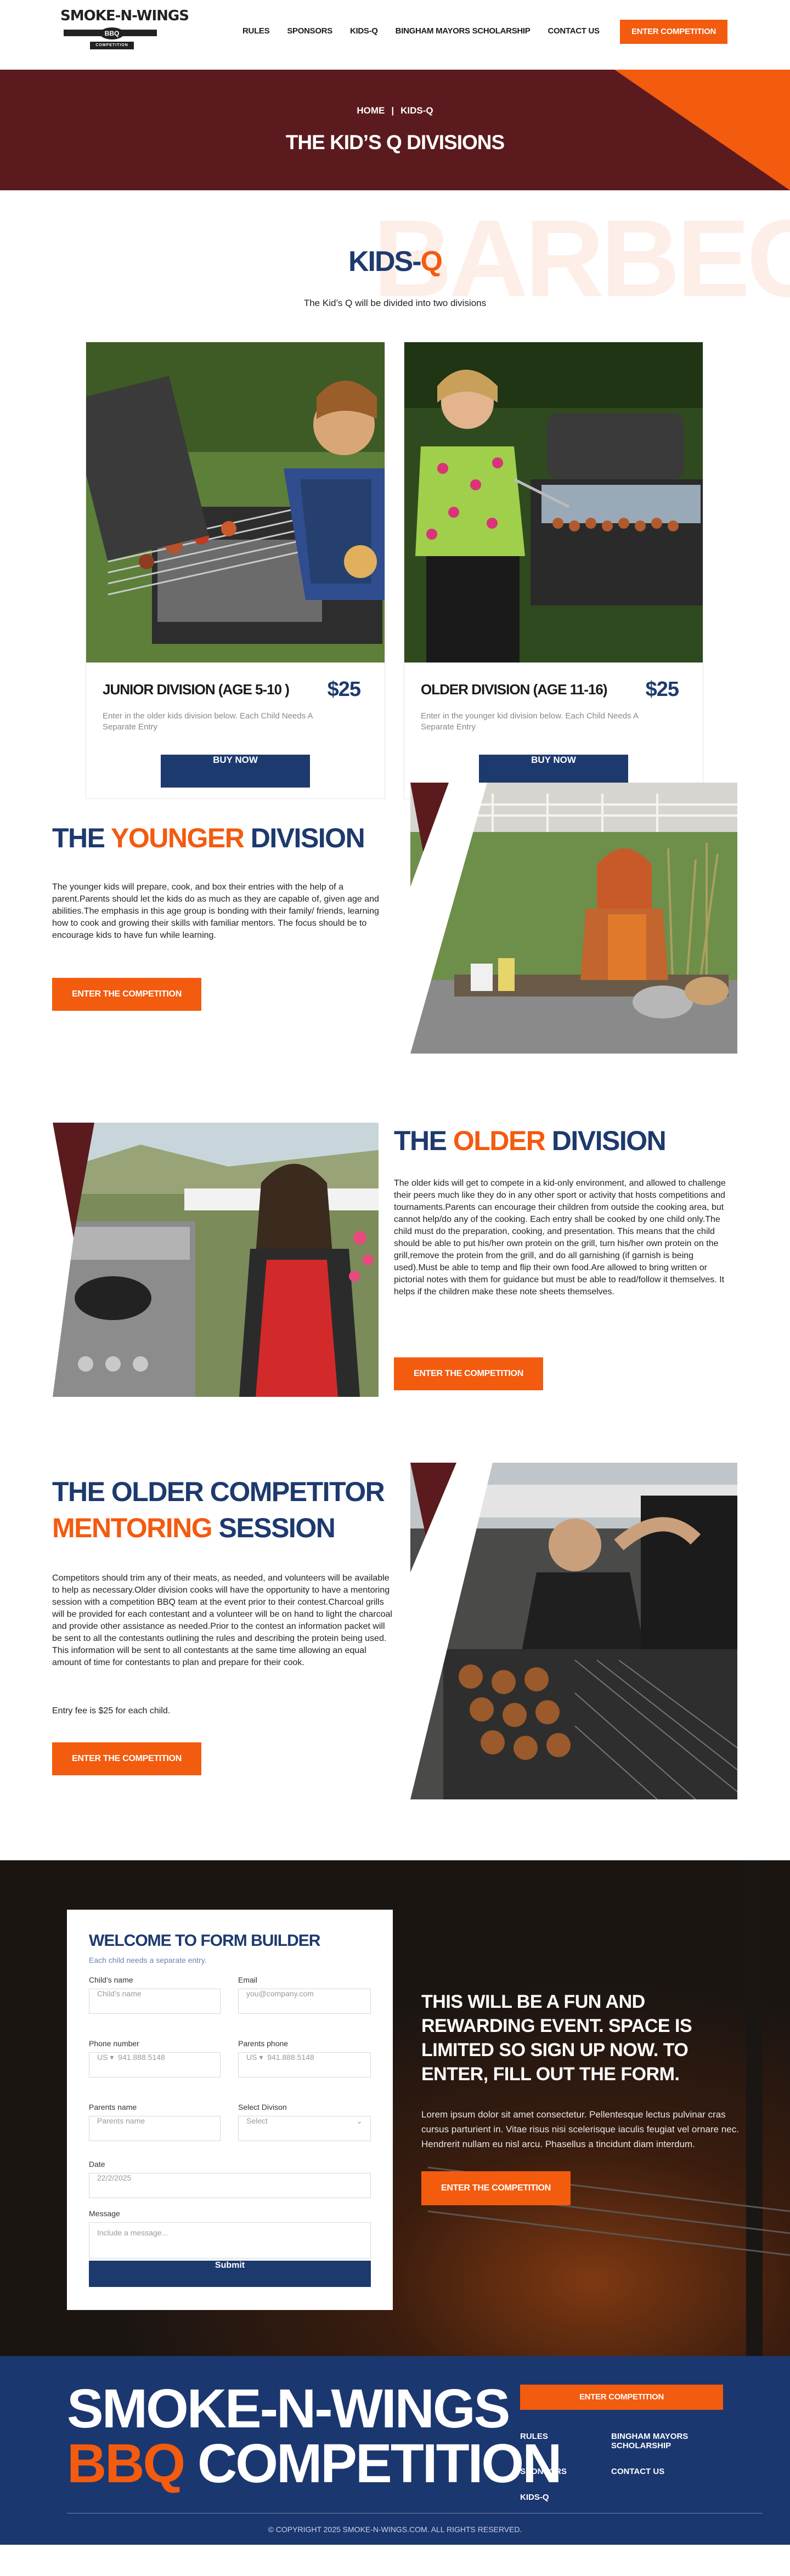  I want to click on division-select-field: Select Divison Select ⌄, so click(304, 2122).